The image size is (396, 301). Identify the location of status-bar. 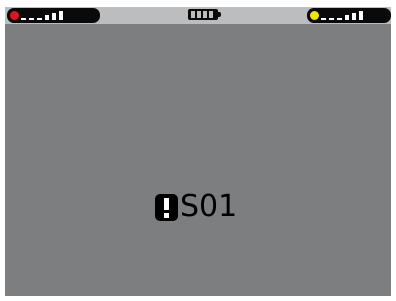
(198, 15).